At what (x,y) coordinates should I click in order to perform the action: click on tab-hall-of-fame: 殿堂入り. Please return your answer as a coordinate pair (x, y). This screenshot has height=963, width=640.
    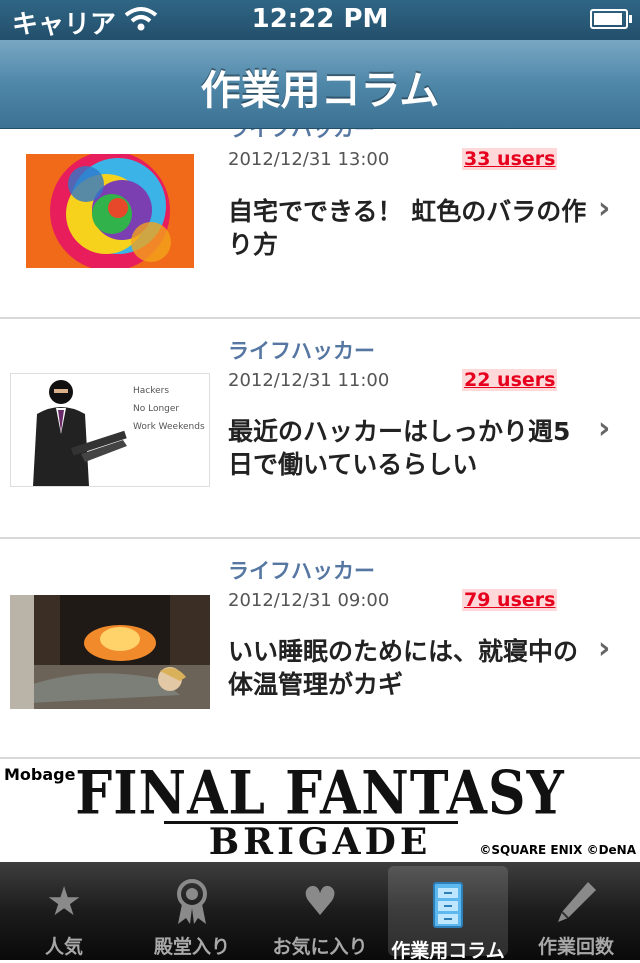
    Looking at the image, I should click on (192, 911).